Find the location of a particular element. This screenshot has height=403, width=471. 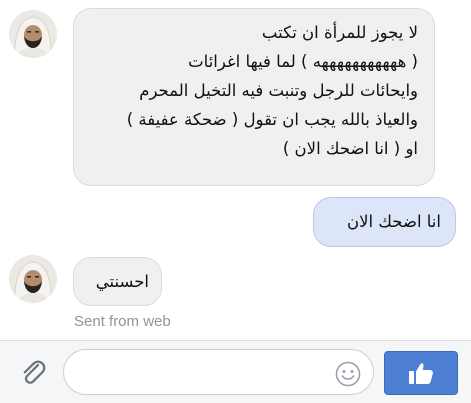

message-text: انا اضحك الان is located at coordinates (394, 221).